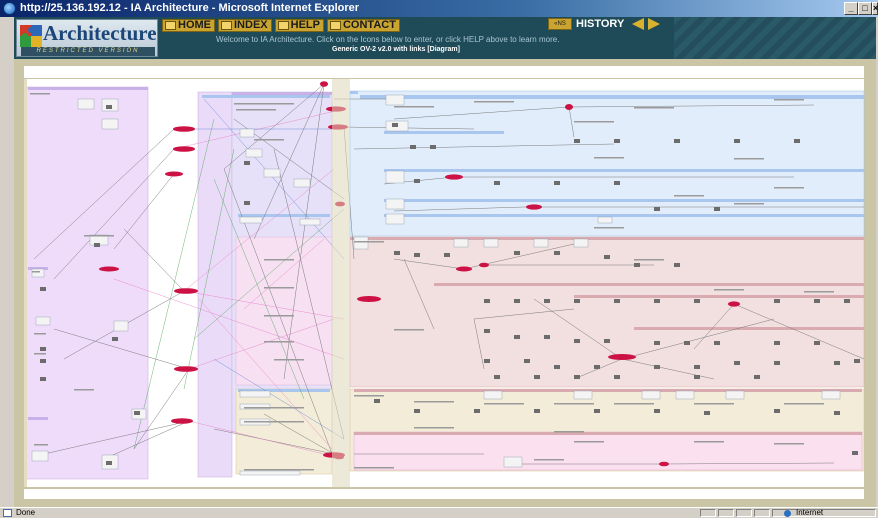 This screenshot has height=518, width=878. Describe the element at coordinates (100, 33) in the screenshot. I see `logo-text: Architecture` at that location.